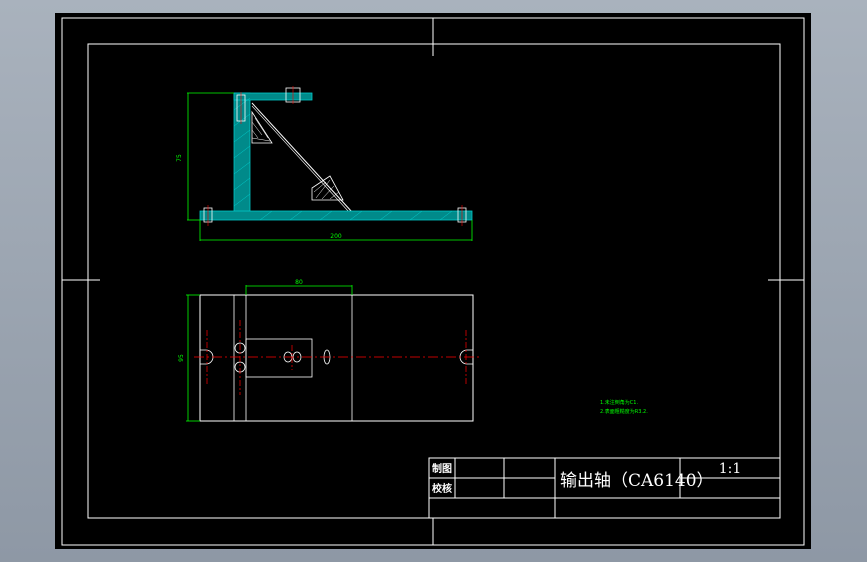 The height and width of the screenshot is (562, 867). Describe the element at coordinates (179, 158) in the screenshot. I see `height-dimension-text: 75` at that location.